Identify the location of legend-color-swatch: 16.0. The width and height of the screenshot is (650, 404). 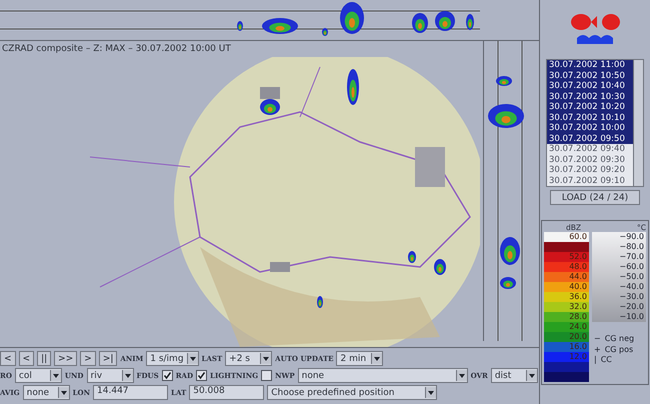
(566, 347).